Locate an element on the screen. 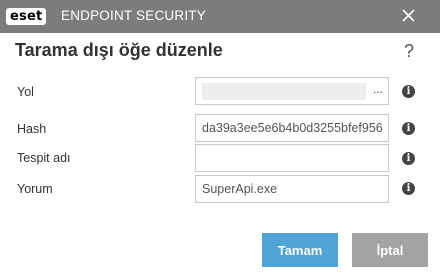 Image resolution: width=440 pixels, height=279 pixels. path-label: Yol is located at coordinates (25, 92).